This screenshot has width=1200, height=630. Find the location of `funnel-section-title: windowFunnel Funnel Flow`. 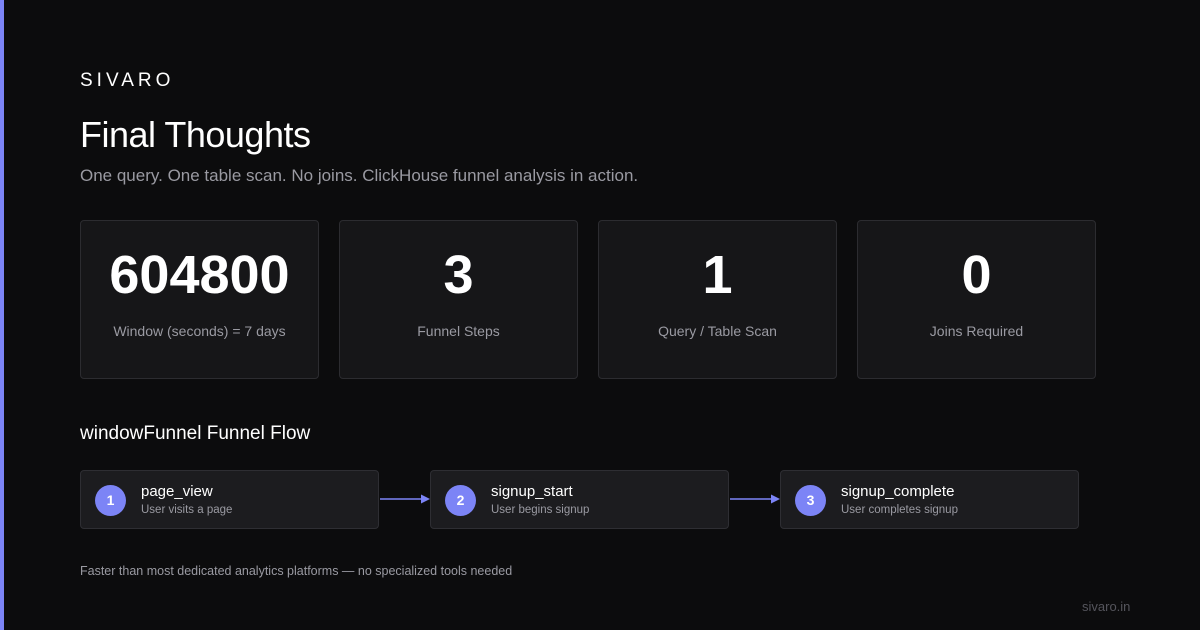

funnel-section-title: windowFunnel Funnel Flow is located at coordinates (195, 433).